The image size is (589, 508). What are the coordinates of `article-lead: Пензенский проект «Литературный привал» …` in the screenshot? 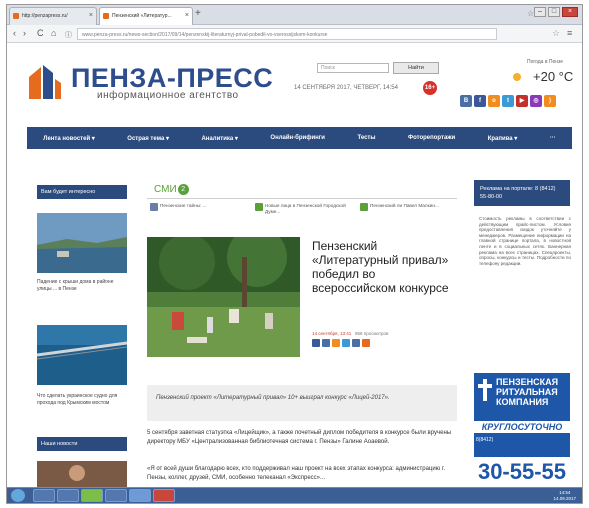 It's located at (302, 403).